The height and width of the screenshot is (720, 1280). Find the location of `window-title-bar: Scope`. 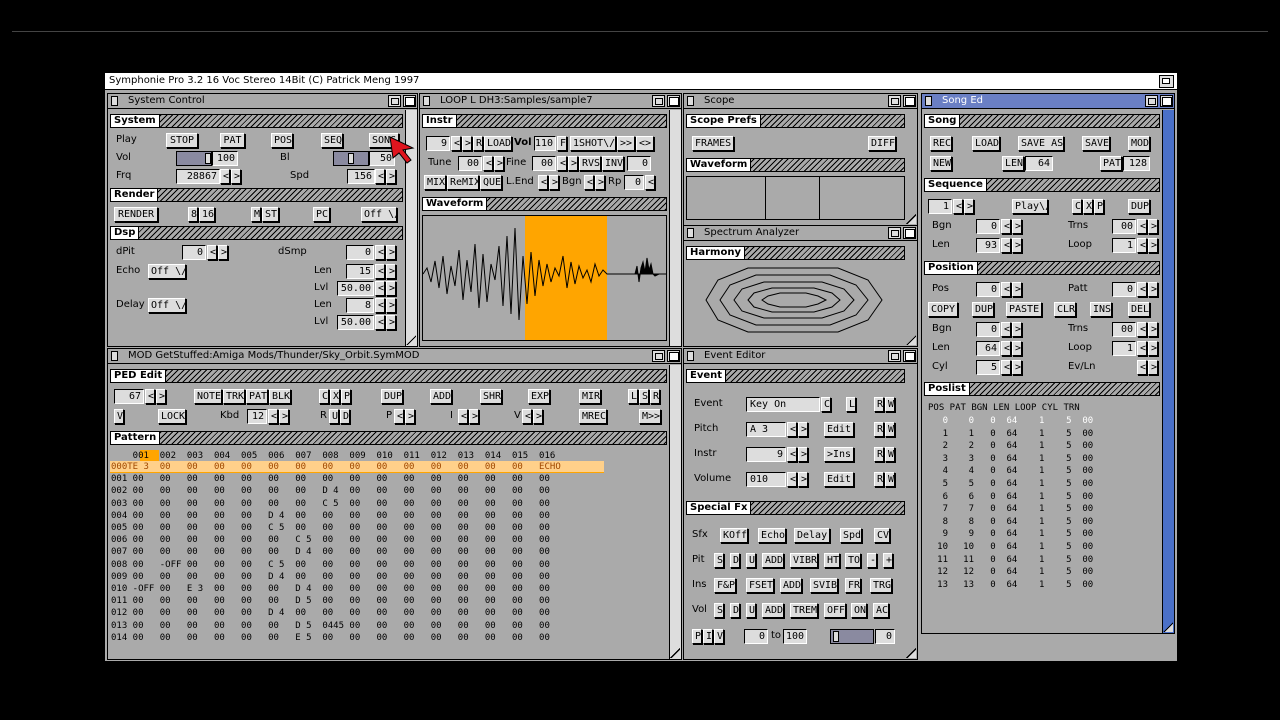

window-title-bar: Scope is located at coordinates (800, 101).